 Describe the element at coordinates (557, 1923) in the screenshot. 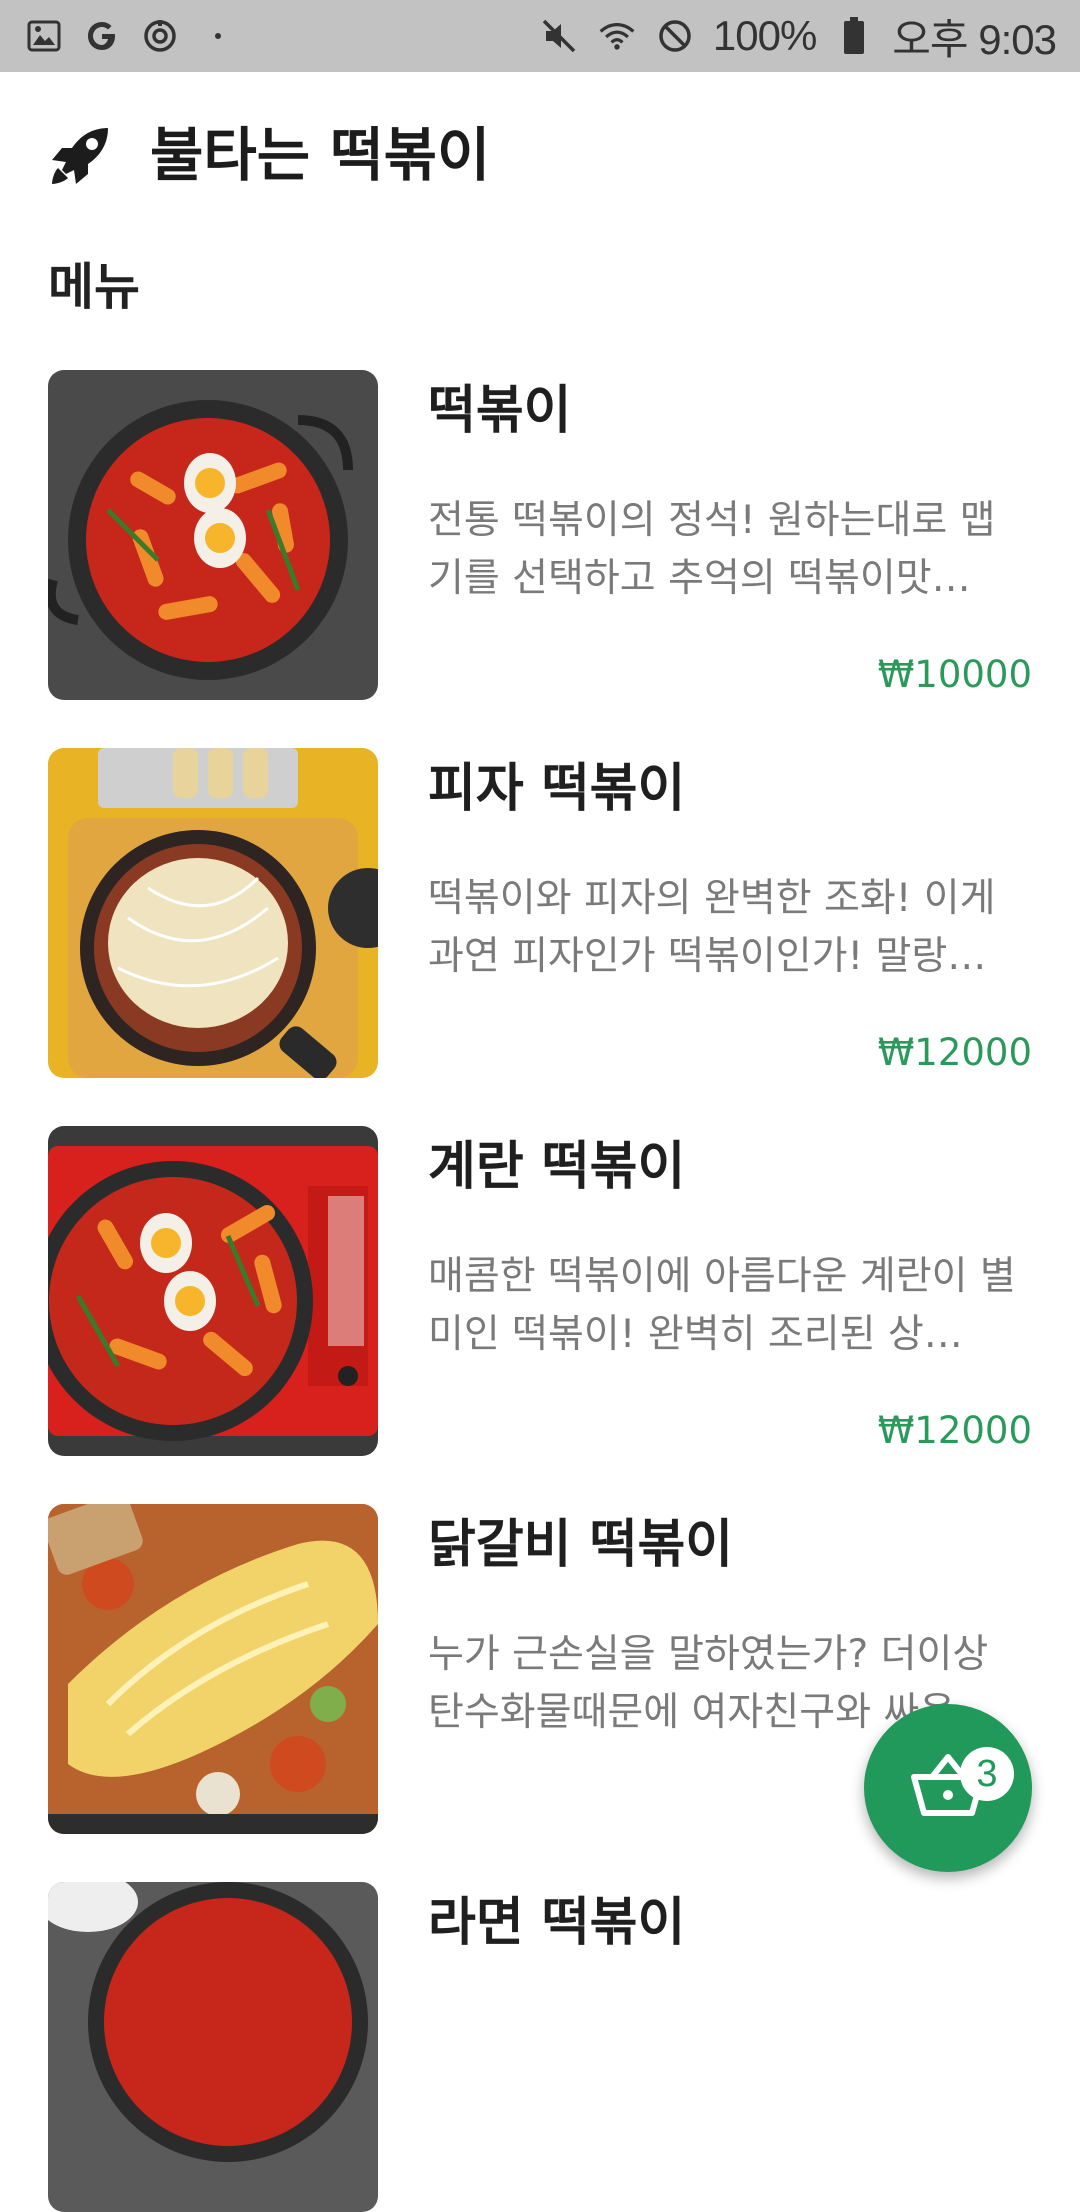

I see `menu-item-name: 라면 떡볶이` at that location.